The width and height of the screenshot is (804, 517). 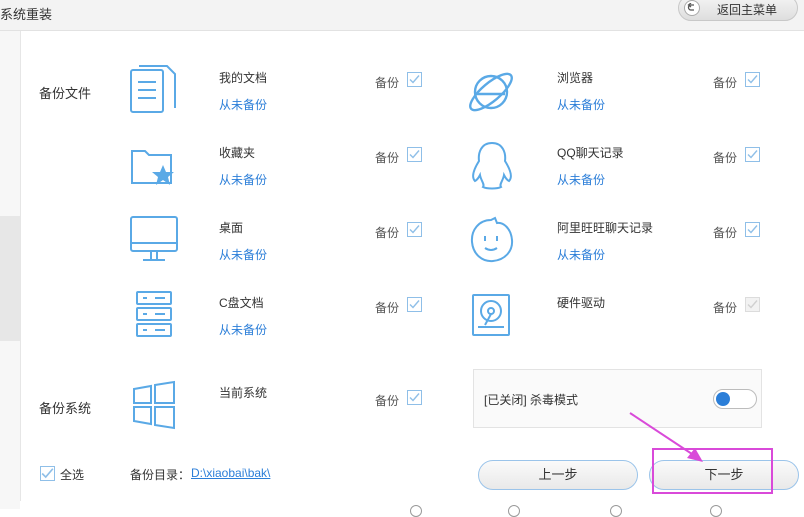 What do you see at coordinates (241, 303) in the screenshot?
I see `item-name: C盘文档` at bounding box center [241, 303].